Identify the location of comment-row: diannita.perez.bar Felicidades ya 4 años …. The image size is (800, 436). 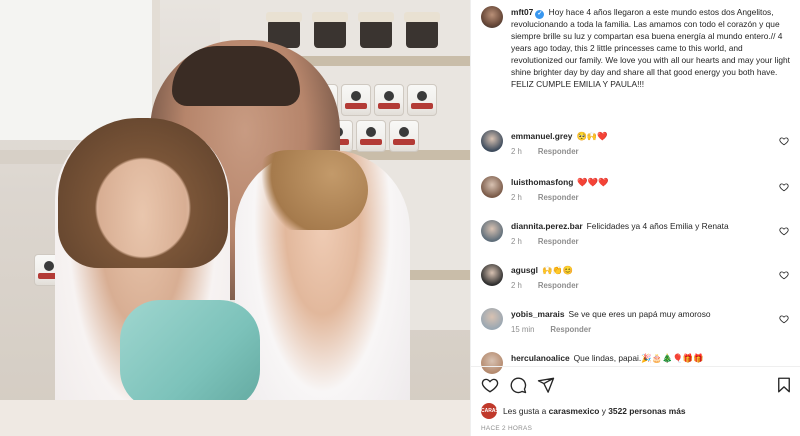
(637, 240).